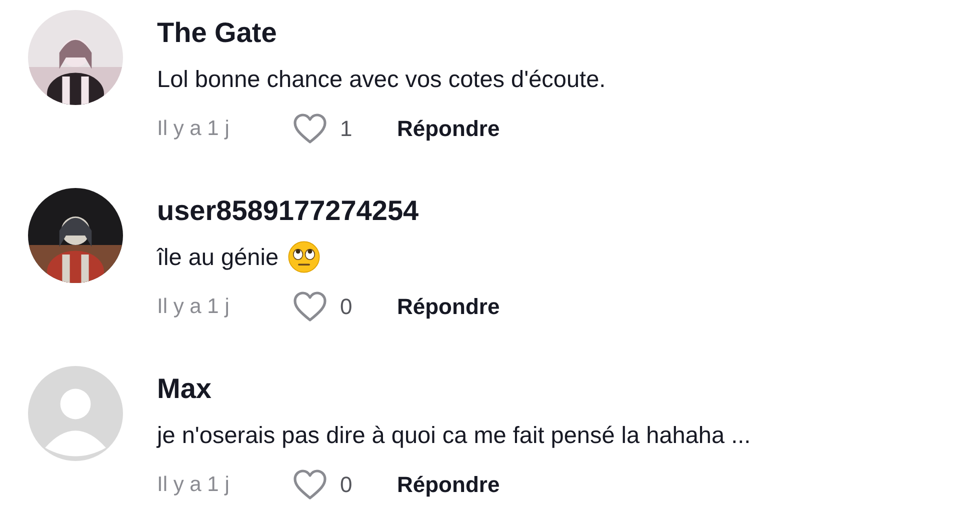 The width and height of the screenshot is (962, 528). Describe the element at coordinates (381, 79) in the screenshot. I see `comment-text: Lol bonne chance avec vos cotes d'écoute.` at that location.